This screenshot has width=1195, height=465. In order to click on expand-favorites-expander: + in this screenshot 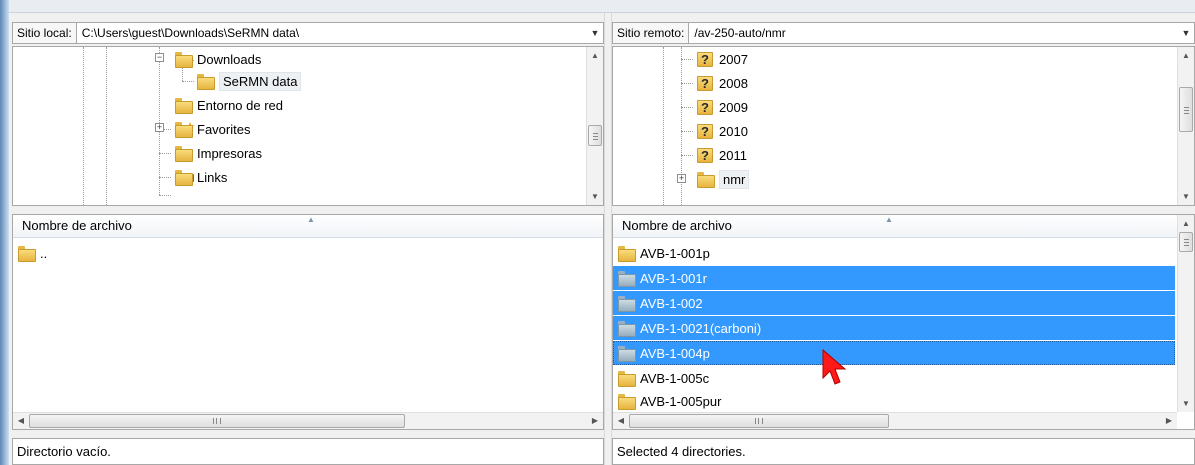, I will do `click(159, 127)`.